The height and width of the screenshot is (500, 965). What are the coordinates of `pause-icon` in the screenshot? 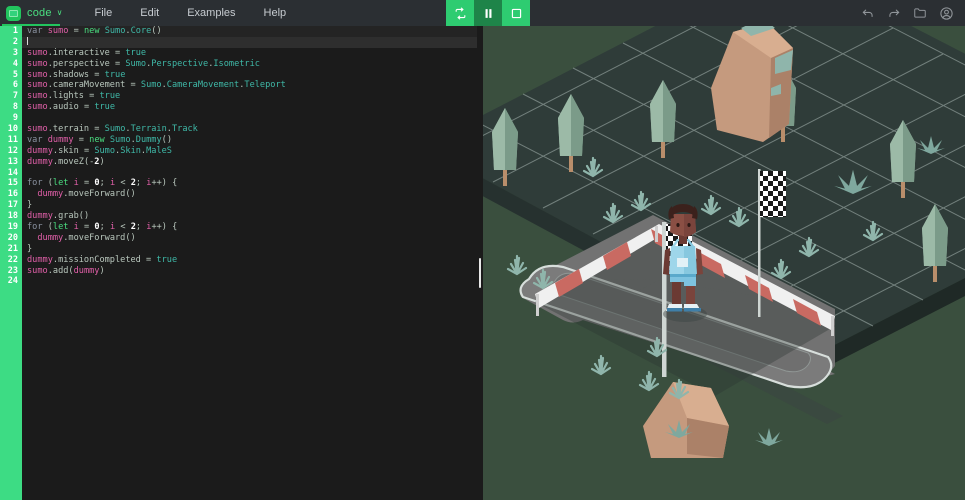 It's located at (488, 13).